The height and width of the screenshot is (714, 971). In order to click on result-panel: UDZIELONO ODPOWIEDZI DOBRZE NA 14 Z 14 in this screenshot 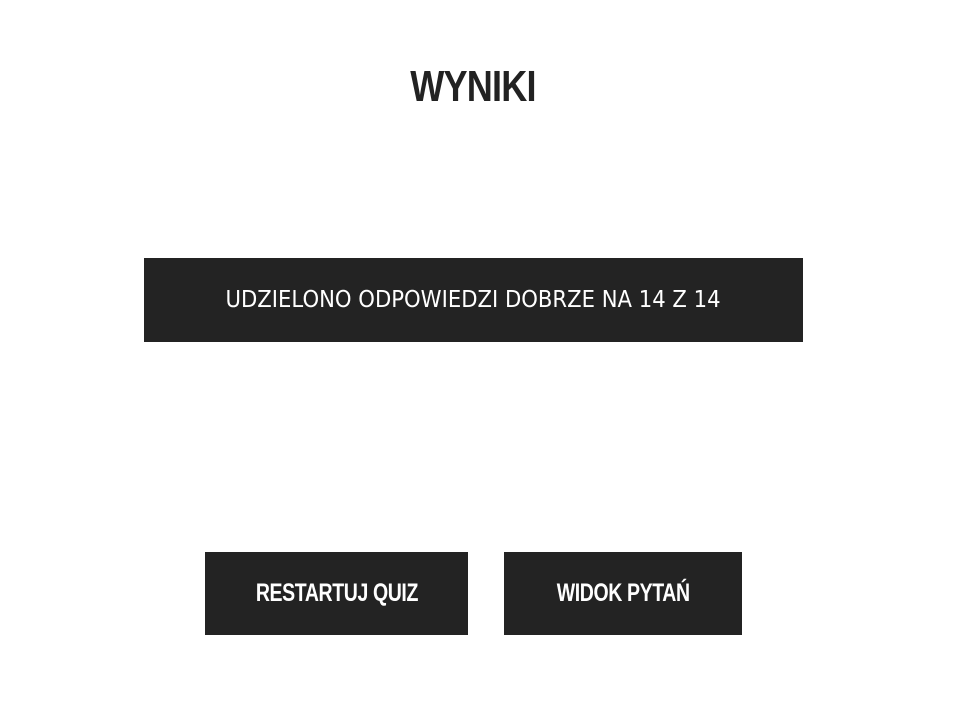, I will do `click(473, 300)`.